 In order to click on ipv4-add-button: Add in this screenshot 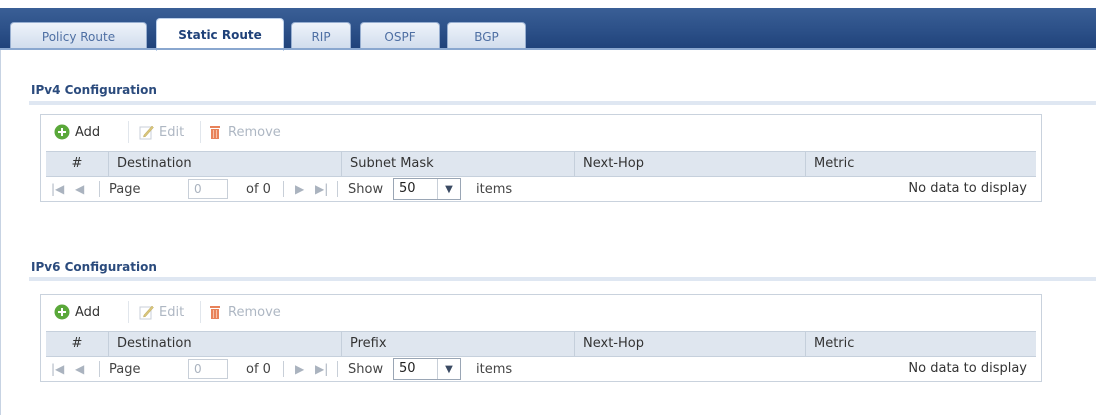, I will do `click(77, 132)`.